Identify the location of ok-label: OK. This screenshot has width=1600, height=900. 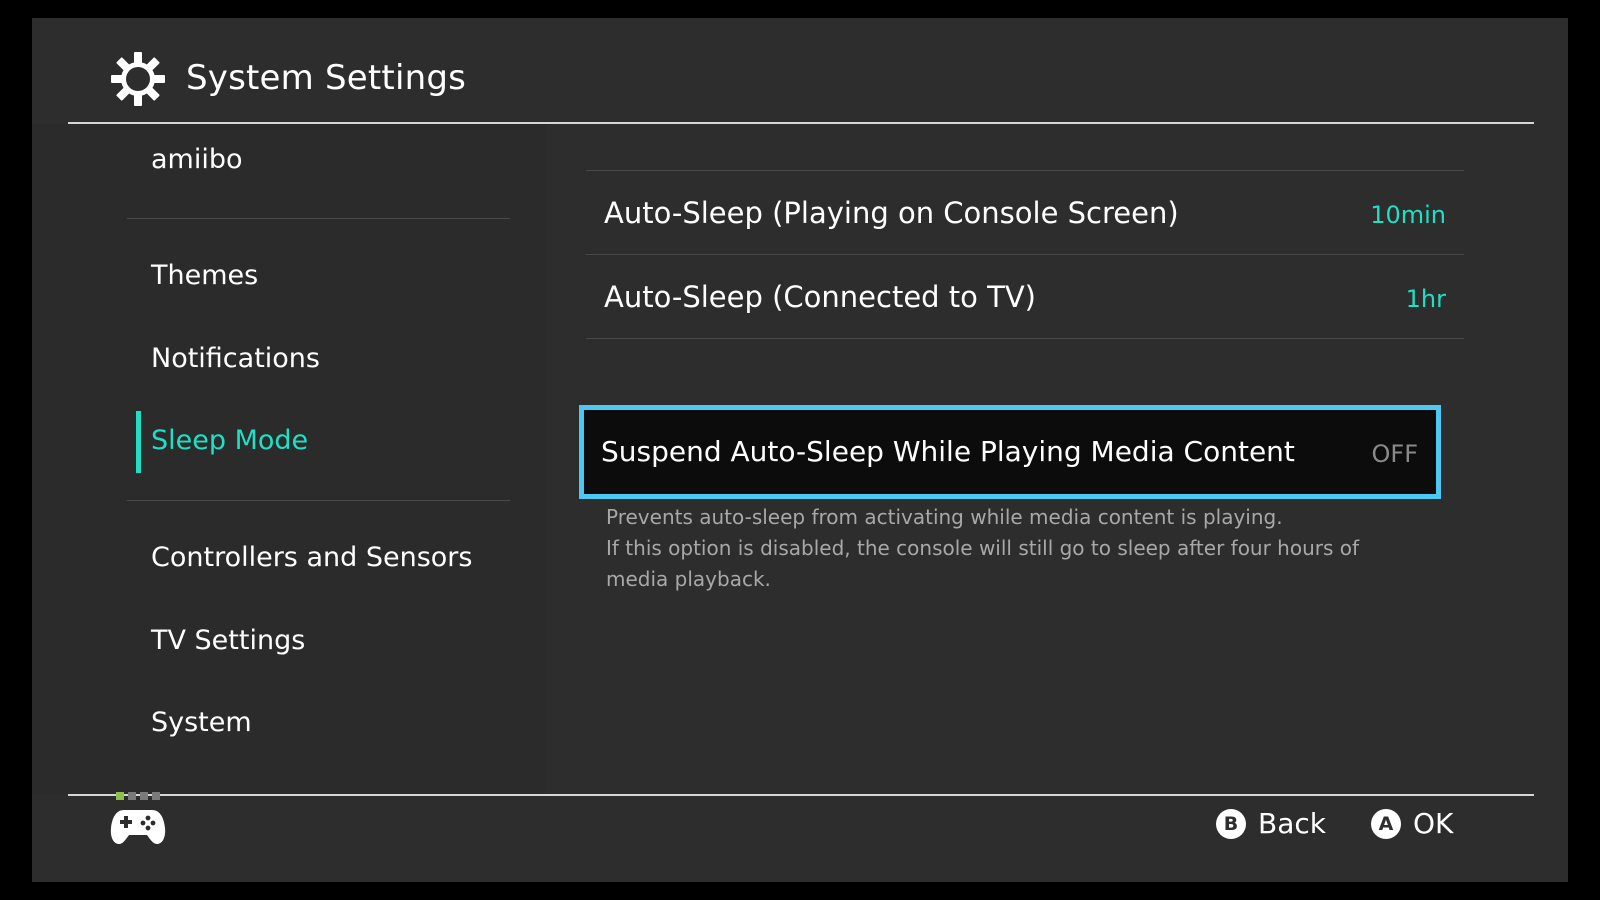
(1433, 823).